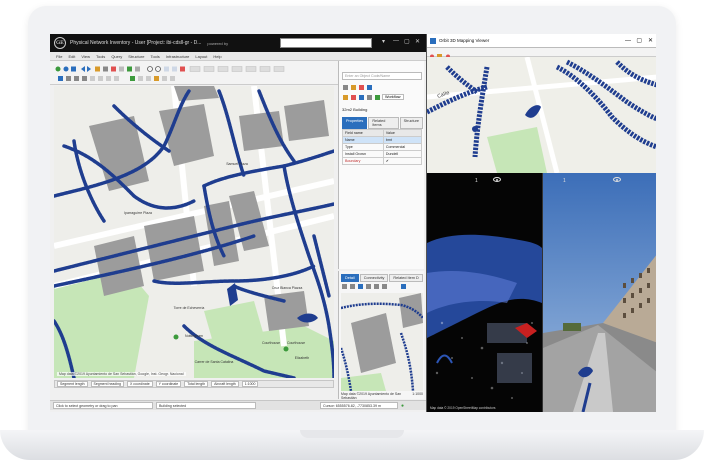  Describe the element at coordinates (350, 278) in the screenshot. I see `tab-detail: Detail` at that location.